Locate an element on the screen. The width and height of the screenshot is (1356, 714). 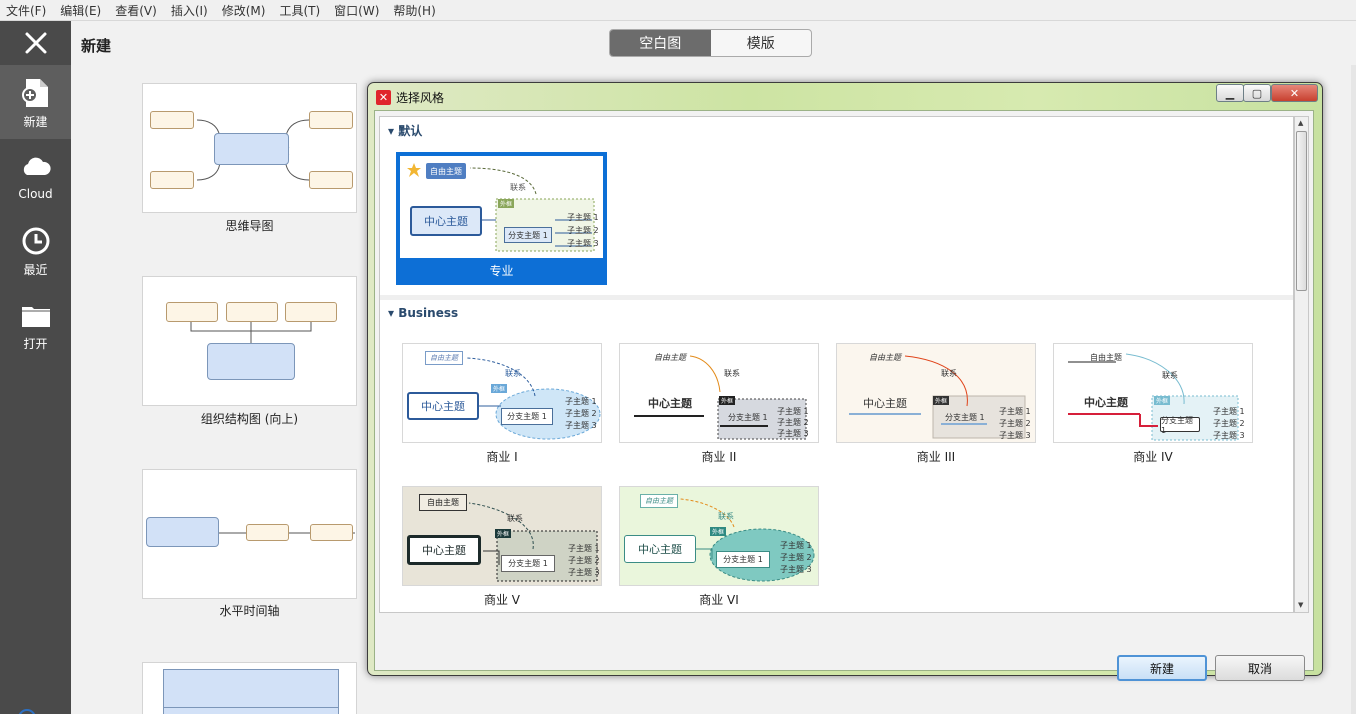
sidebar-item-label: 打开 is located at coordinates (35, 344).